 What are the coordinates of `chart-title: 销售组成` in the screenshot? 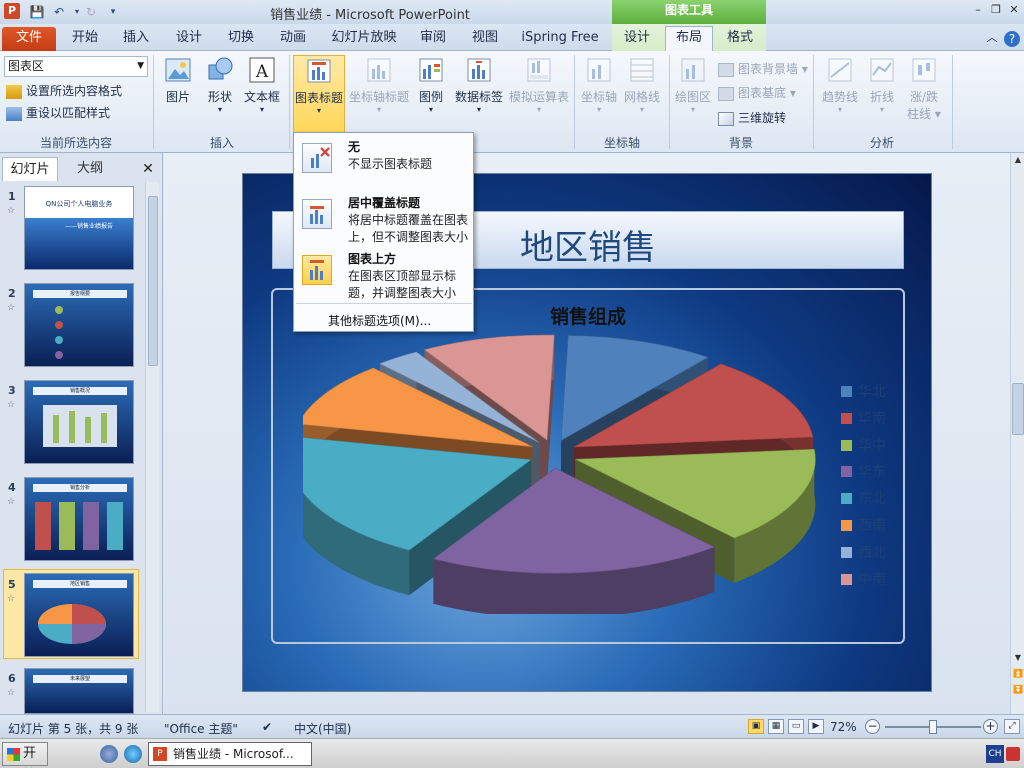 It's located at (588, 315).